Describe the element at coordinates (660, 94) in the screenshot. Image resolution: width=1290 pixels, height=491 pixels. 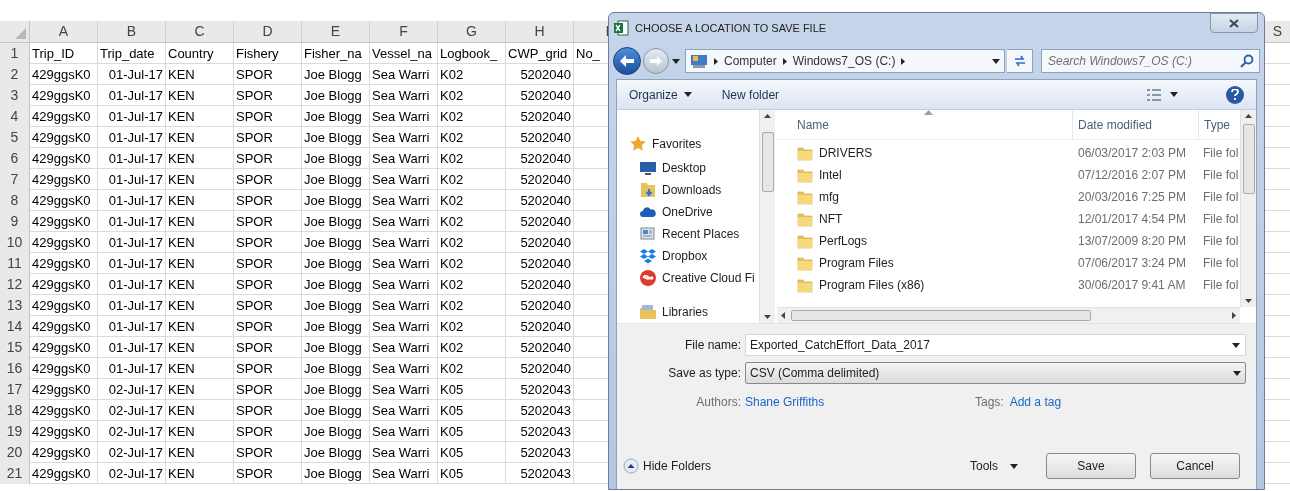
I see `organize-menu: Organize` at that location.